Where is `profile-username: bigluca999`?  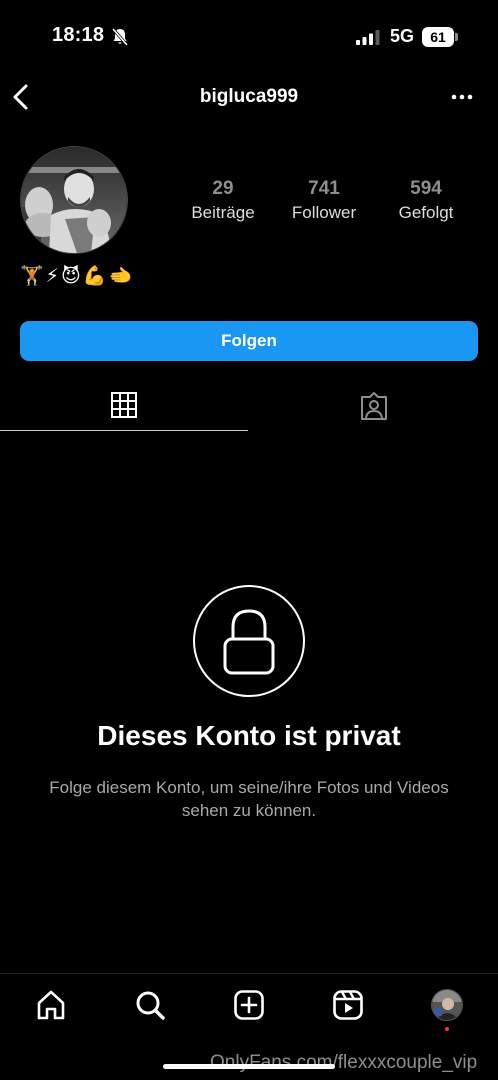
profile-username: bigluca999 is located at coordinates (249, 96).